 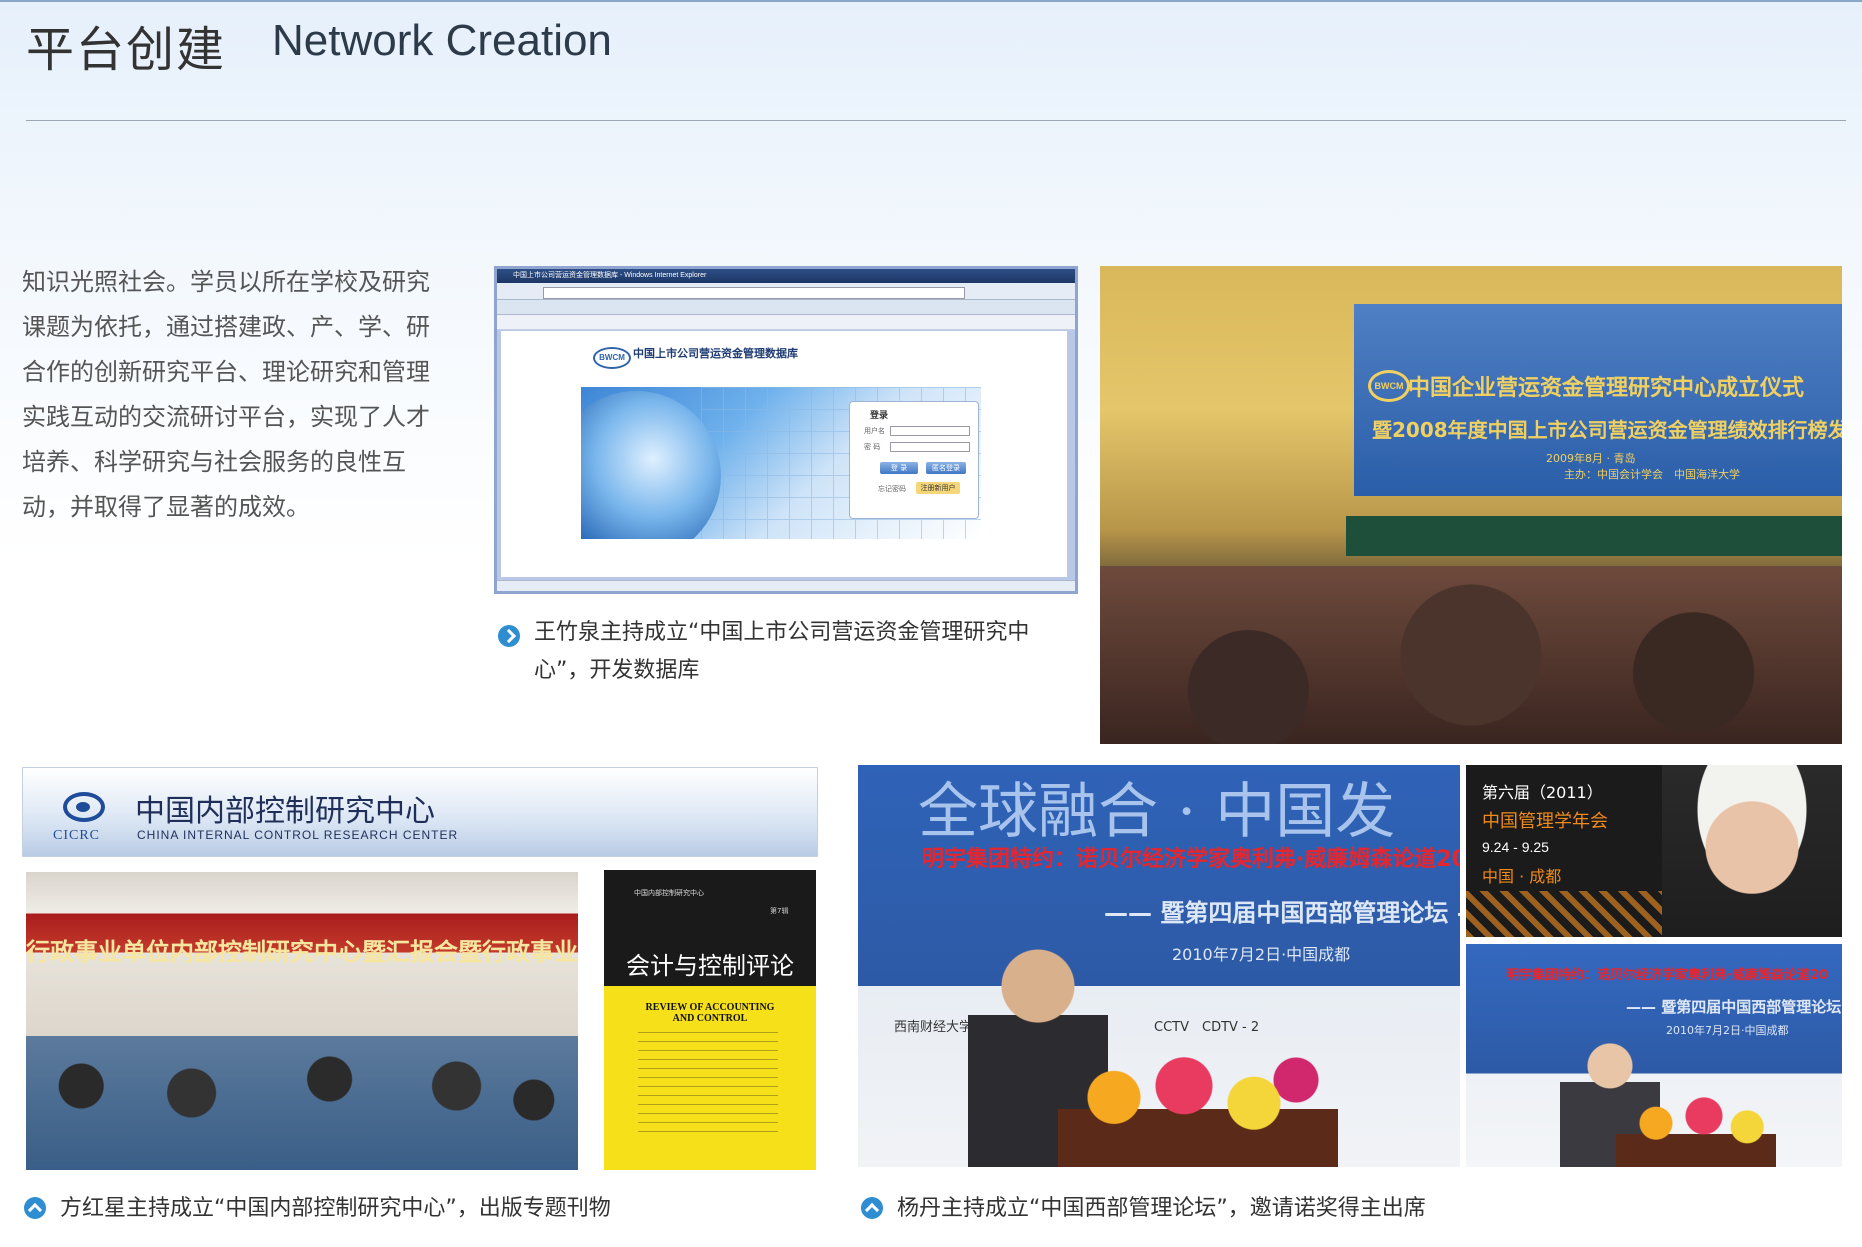 I want to click on journal-issue: 第7辑, so click(x=779, y=911).